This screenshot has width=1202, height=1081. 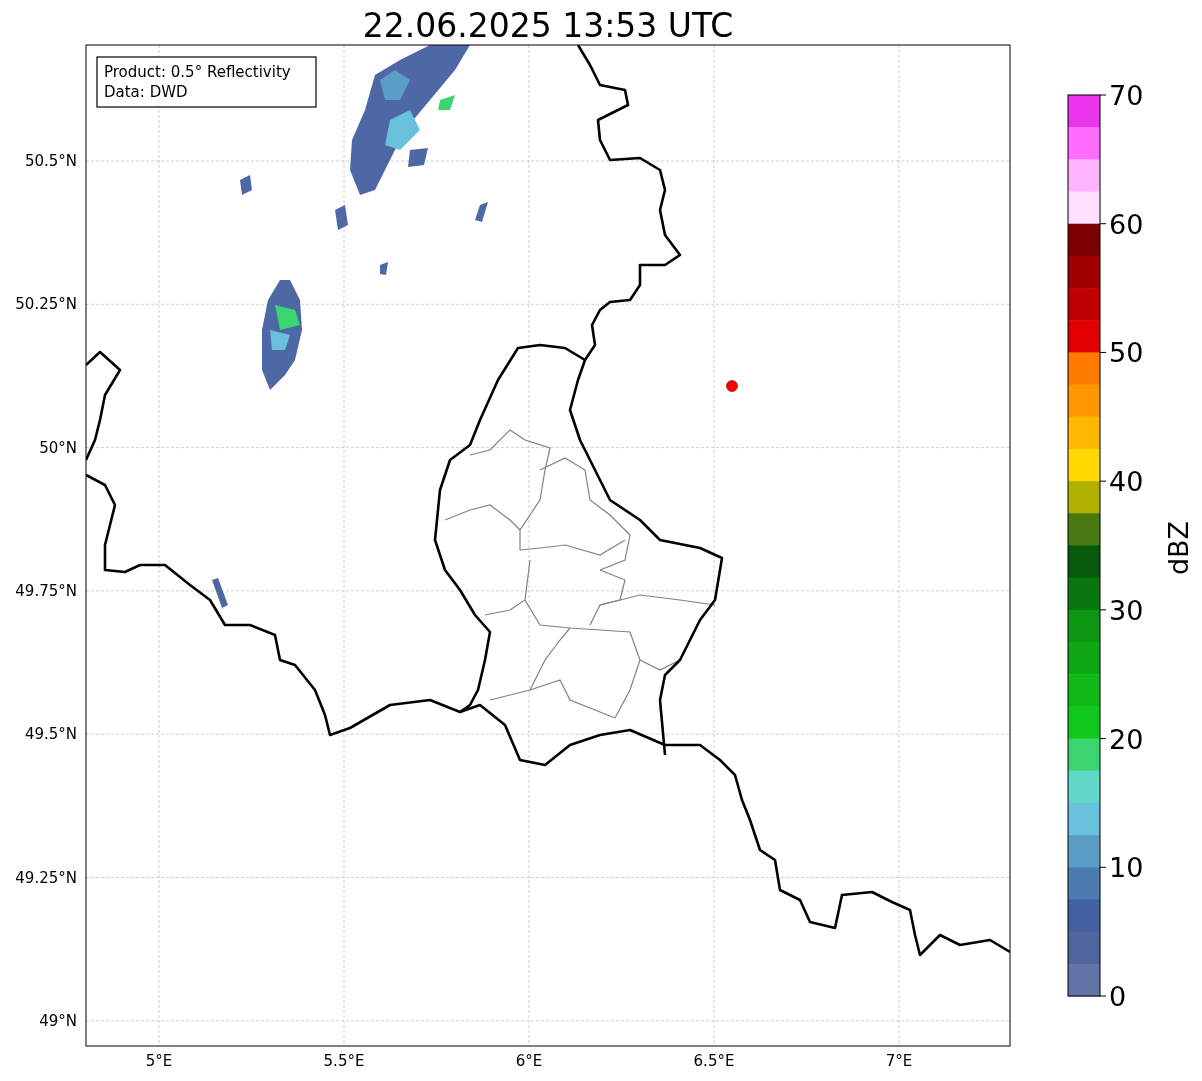 I want to click on colorbar-tick-label: 0, so click(x=1118, y=996).